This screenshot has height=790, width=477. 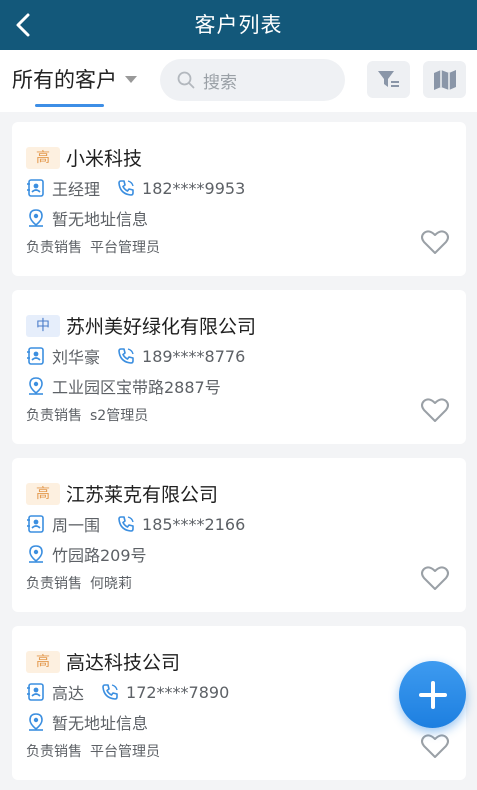 I want to click on customer-name: 苏州美好绿化有限公司, so click(x=161, y=327).